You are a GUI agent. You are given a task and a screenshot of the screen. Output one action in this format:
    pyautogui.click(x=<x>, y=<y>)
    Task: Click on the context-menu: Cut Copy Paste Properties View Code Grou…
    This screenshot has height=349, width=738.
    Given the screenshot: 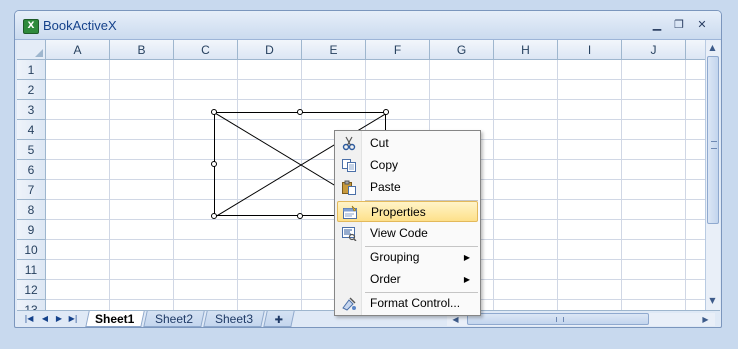 What is the action you would take?
    pyautogui.click(x=407, y=223)
    